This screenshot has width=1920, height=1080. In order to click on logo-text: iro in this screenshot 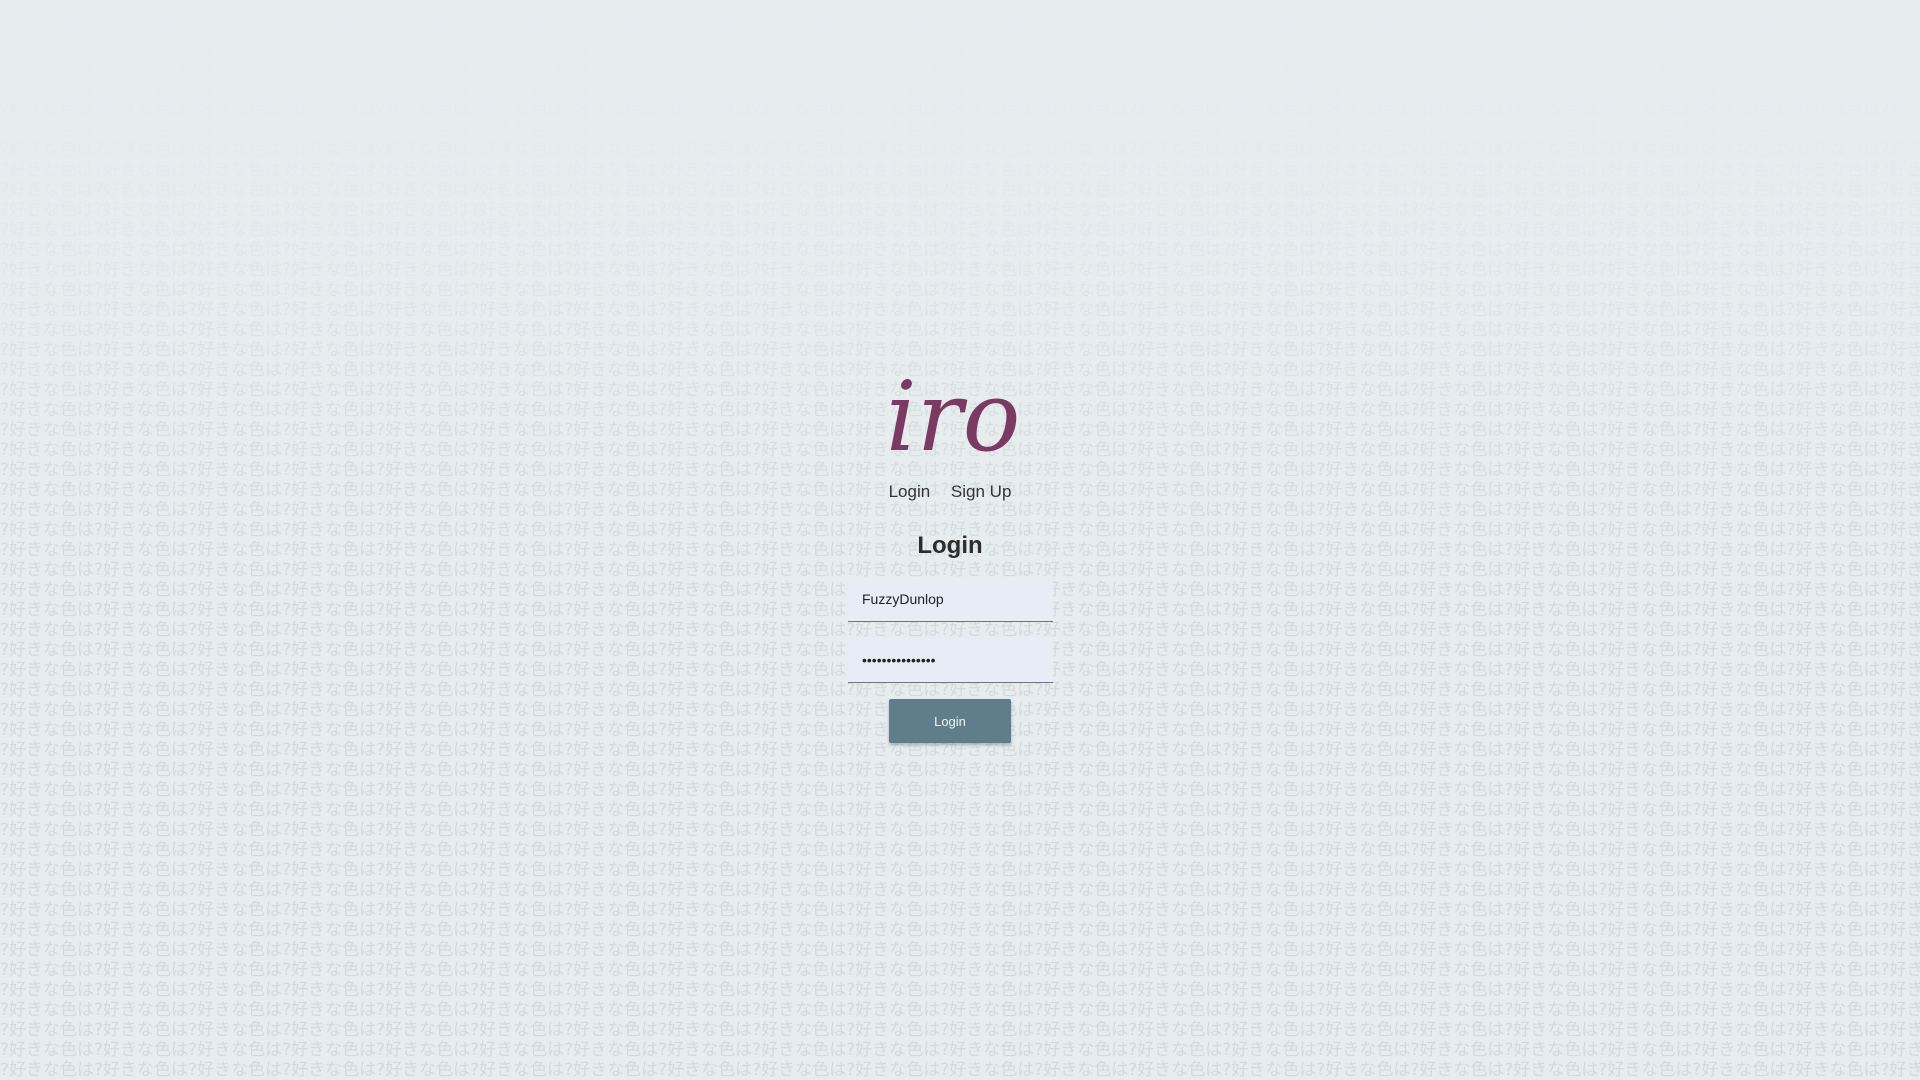, I will do `click(953, 412)`.